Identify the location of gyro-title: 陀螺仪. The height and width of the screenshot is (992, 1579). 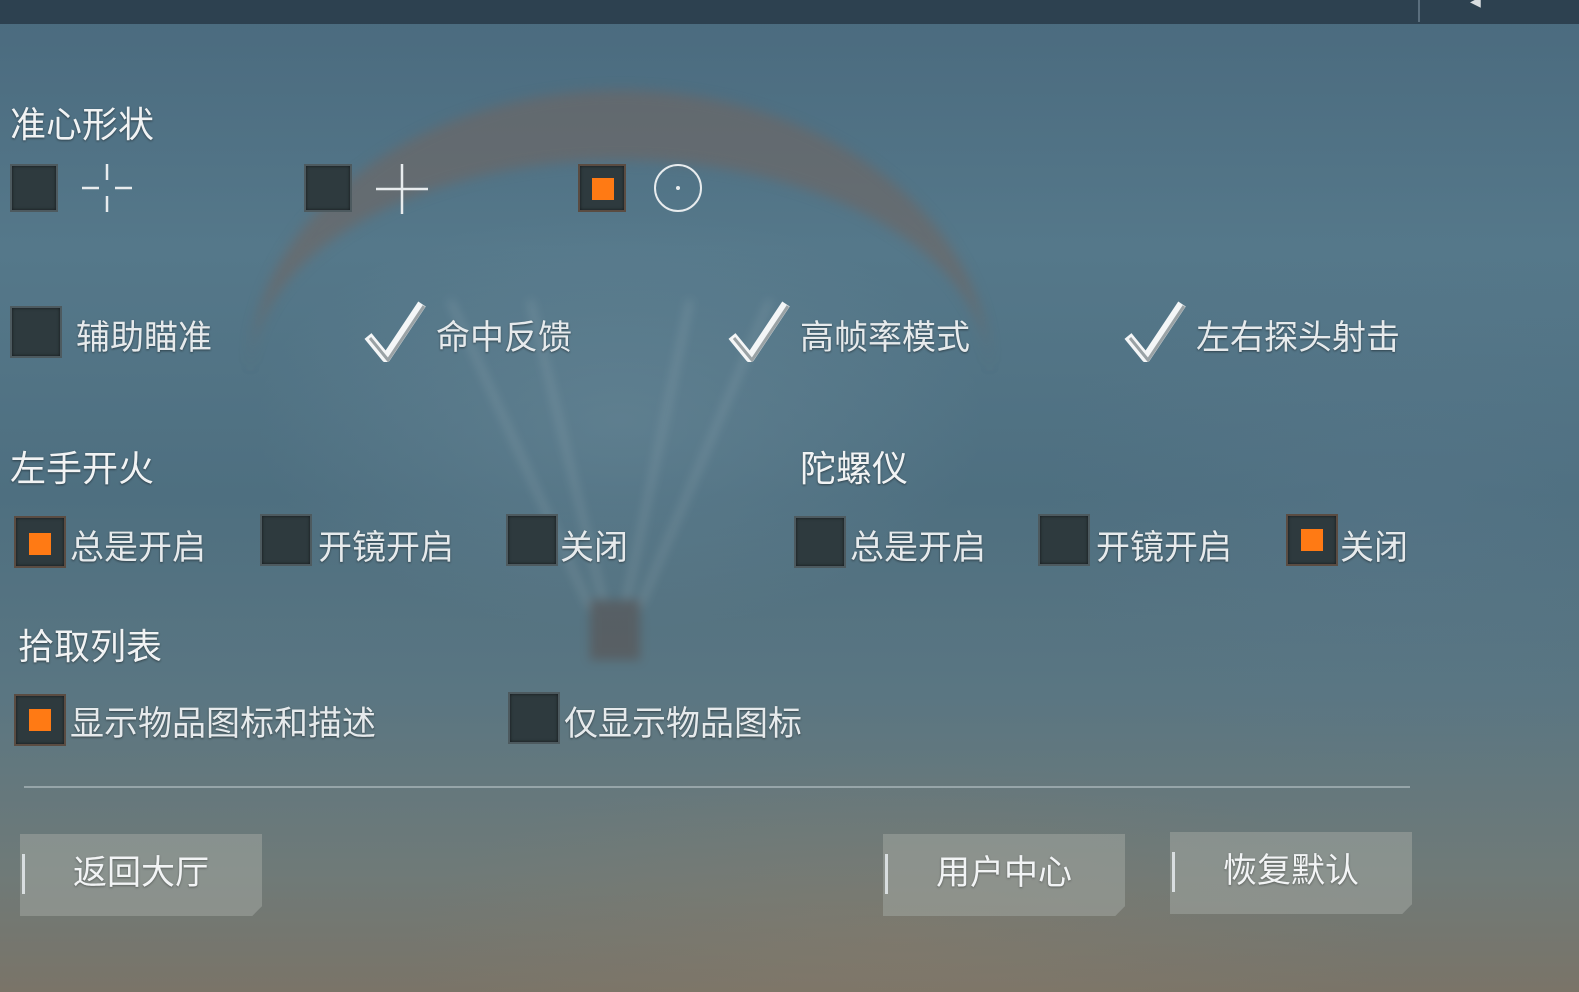
(854, 469).